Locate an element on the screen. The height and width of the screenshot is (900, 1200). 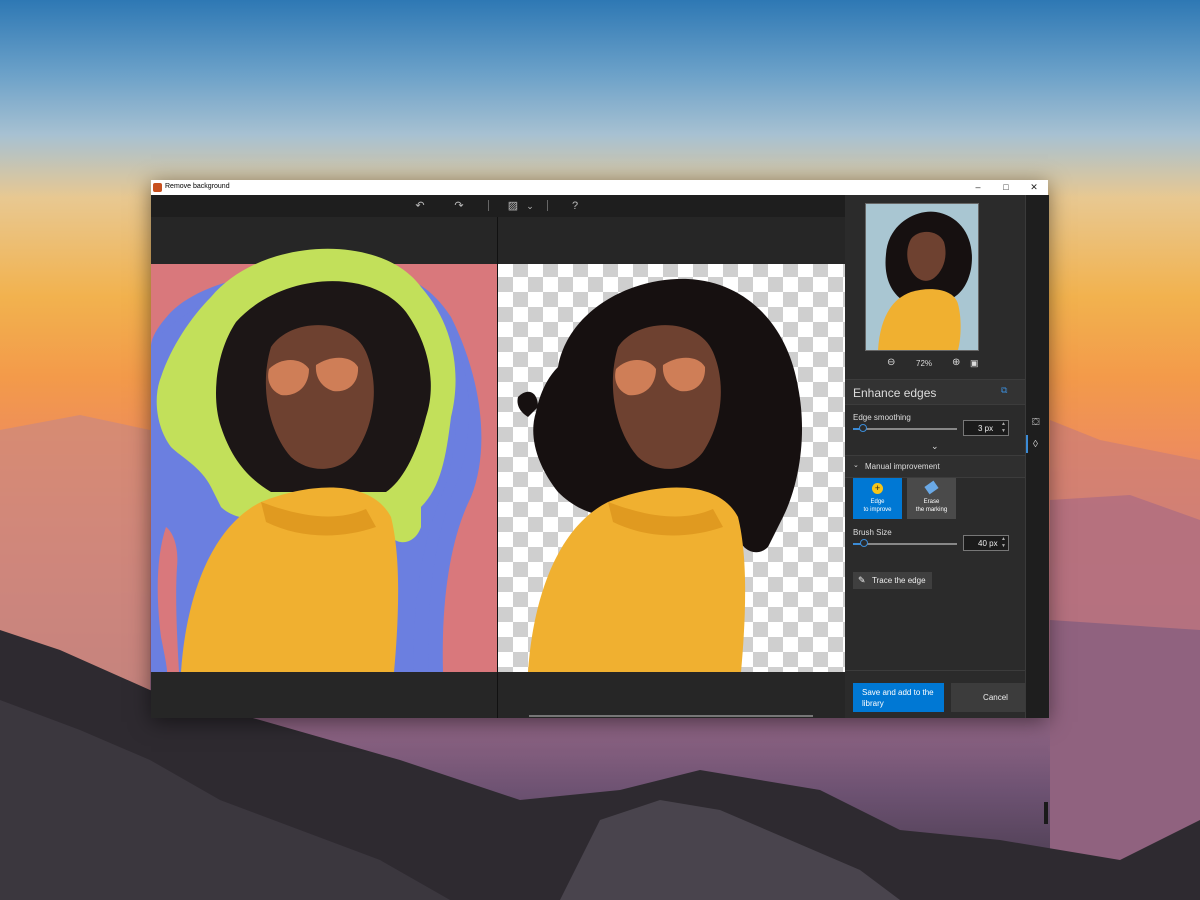
minimize-button: – is located at coordinates (978, 187).